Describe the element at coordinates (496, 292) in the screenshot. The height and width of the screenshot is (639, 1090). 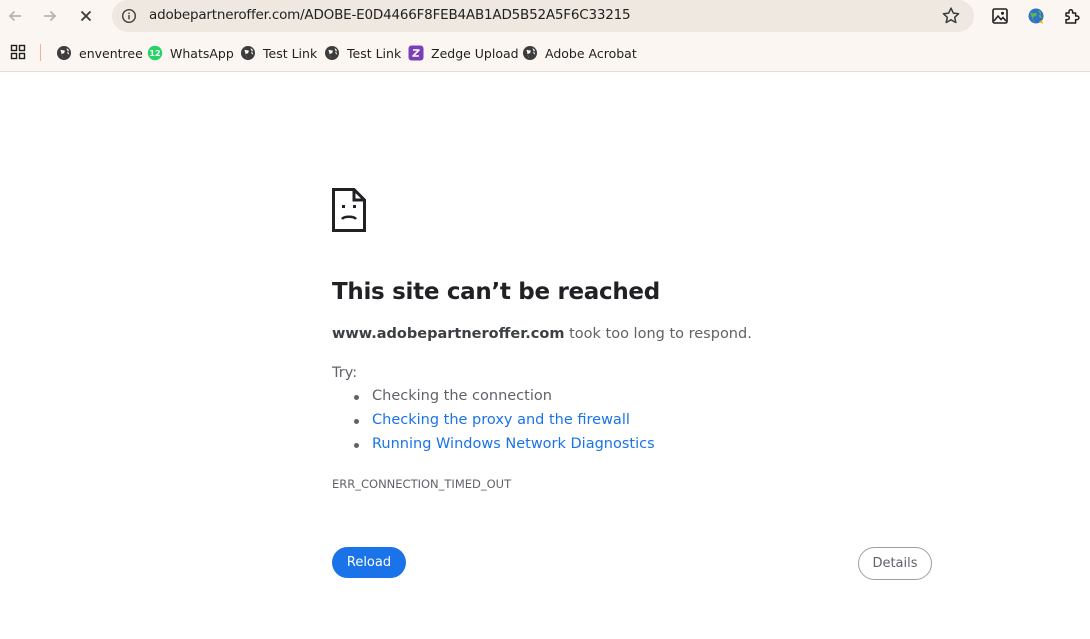
I see `error-title: This site can’t be reached` at that location.